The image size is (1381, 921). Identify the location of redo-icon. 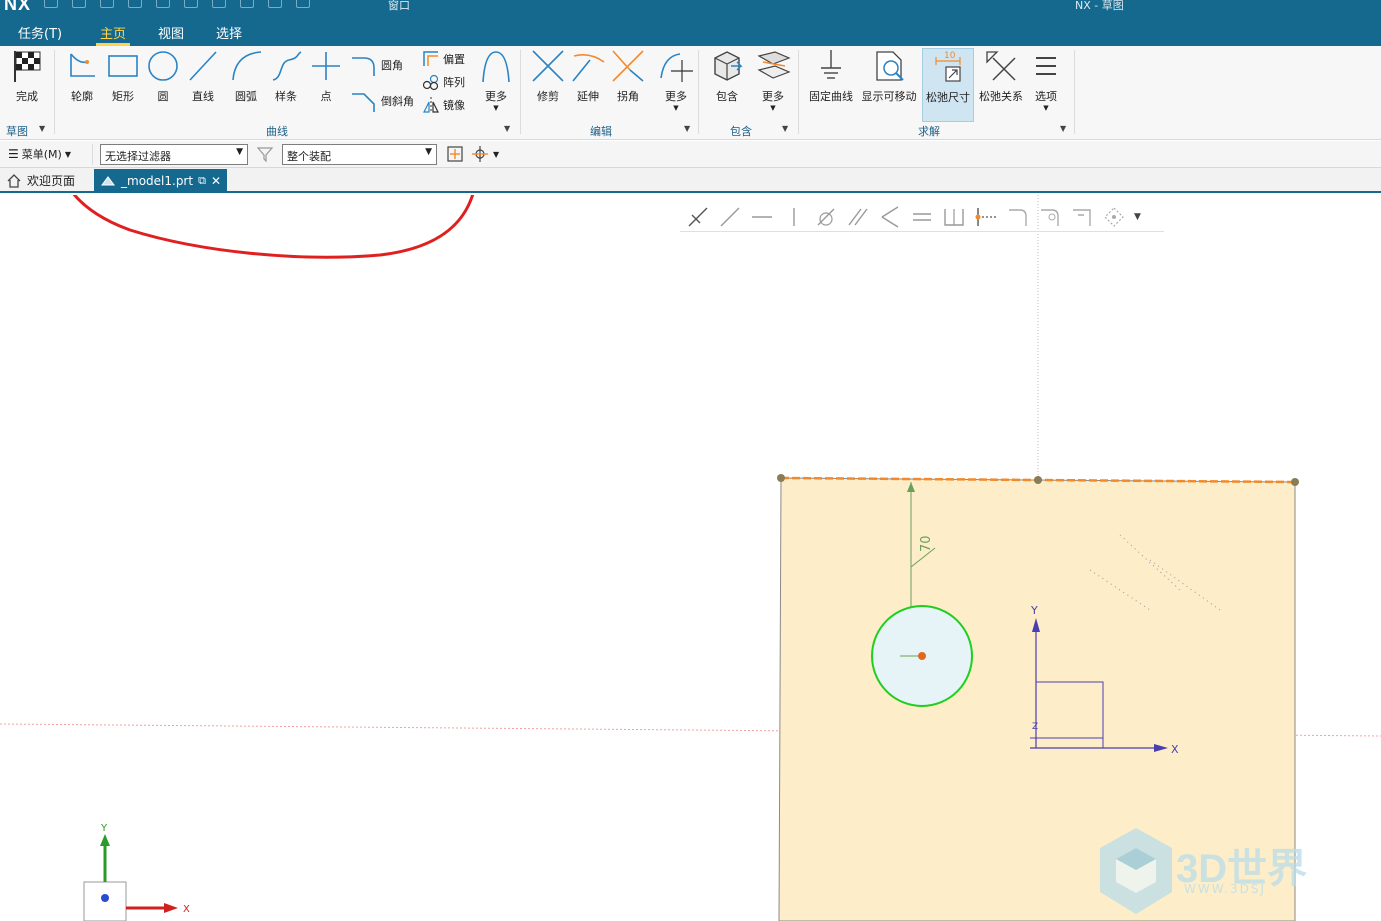
(135, 4).